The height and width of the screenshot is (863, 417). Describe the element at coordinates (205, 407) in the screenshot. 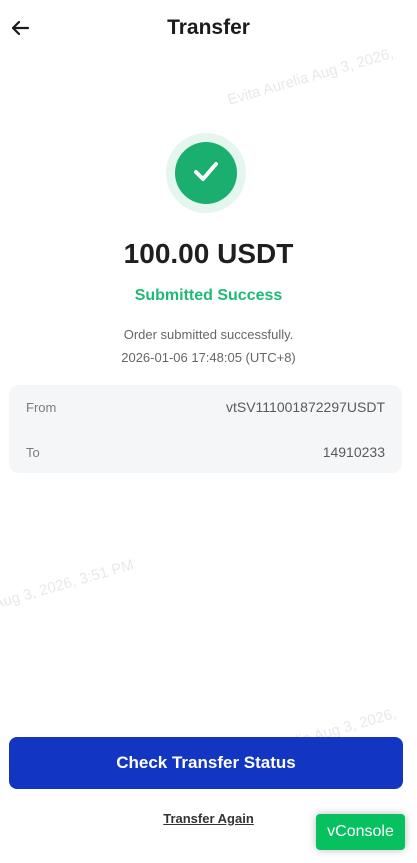

I see `from-row: From vtSV111001872297USDT` at that location.